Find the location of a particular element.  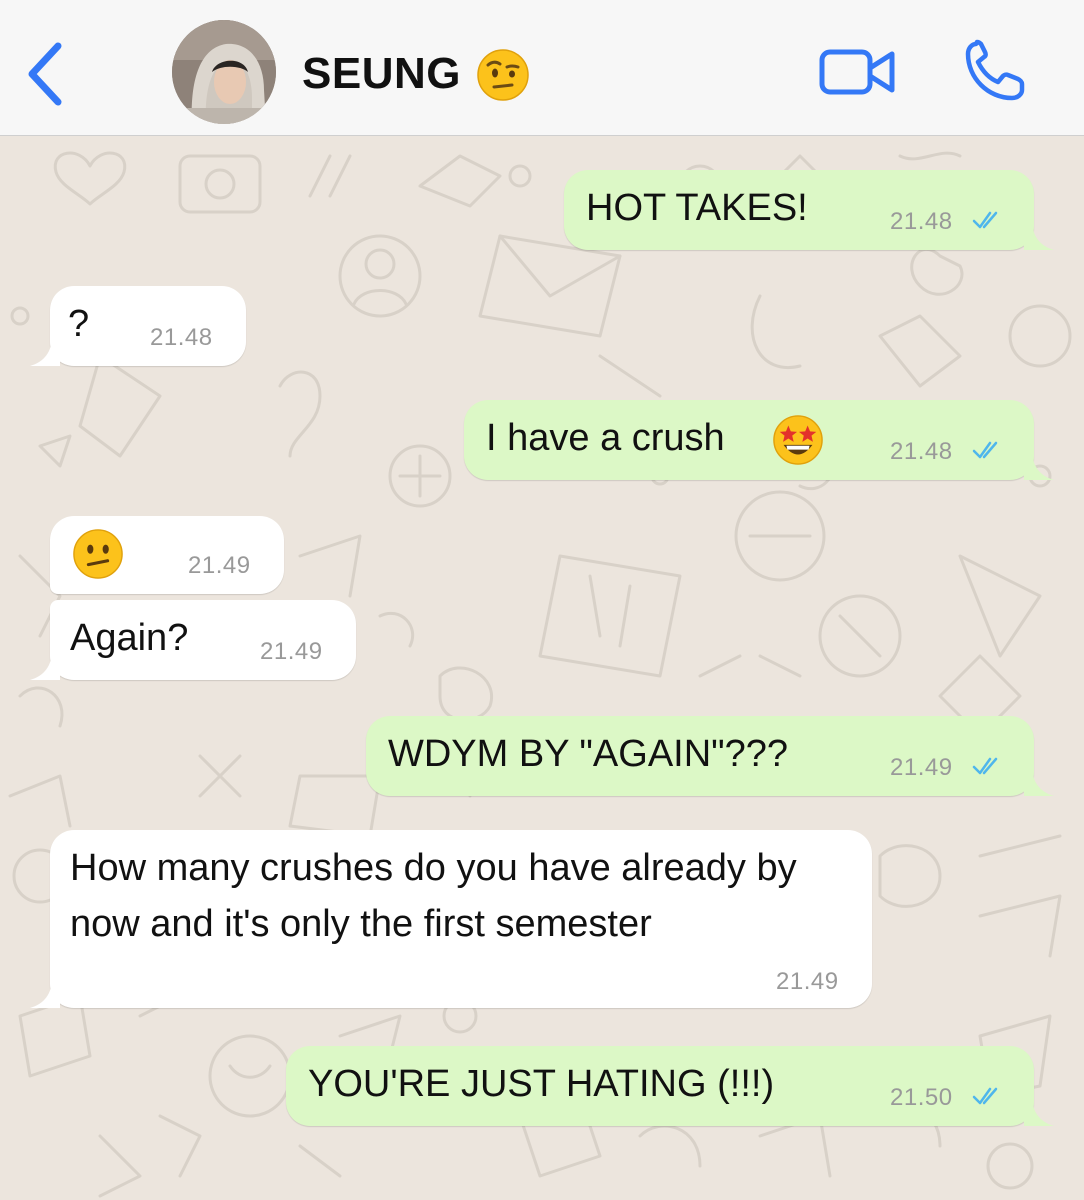

video-call-button is located at coordinates (858, 72).